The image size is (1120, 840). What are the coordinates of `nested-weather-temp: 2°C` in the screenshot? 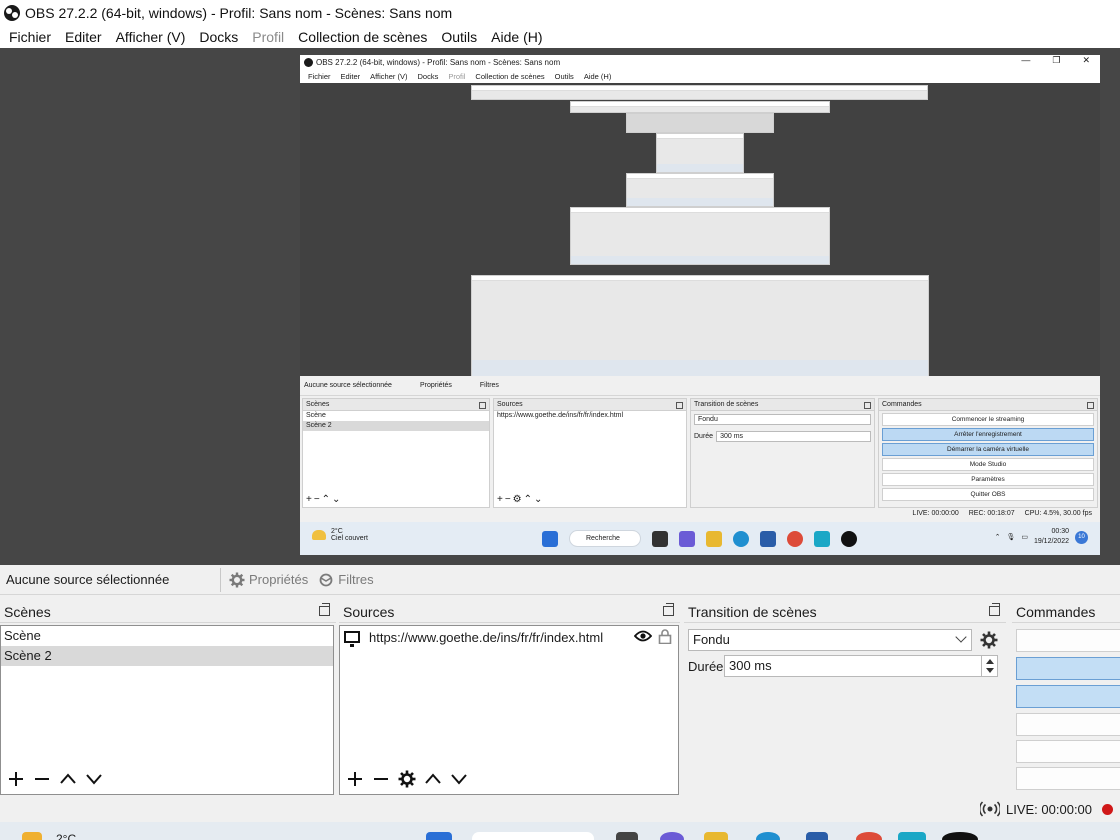 It's located at (337, 531).